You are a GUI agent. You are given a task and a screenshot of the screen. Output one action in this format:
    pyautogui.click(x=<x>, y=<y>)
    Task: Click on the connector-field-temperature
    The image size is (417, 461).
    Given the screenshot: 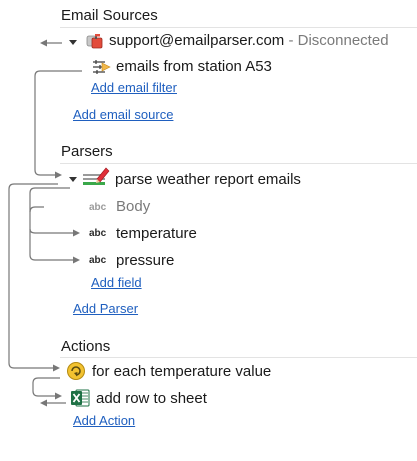 What is the action you would take?
    pyautogui.click(x=52, y=231)
    